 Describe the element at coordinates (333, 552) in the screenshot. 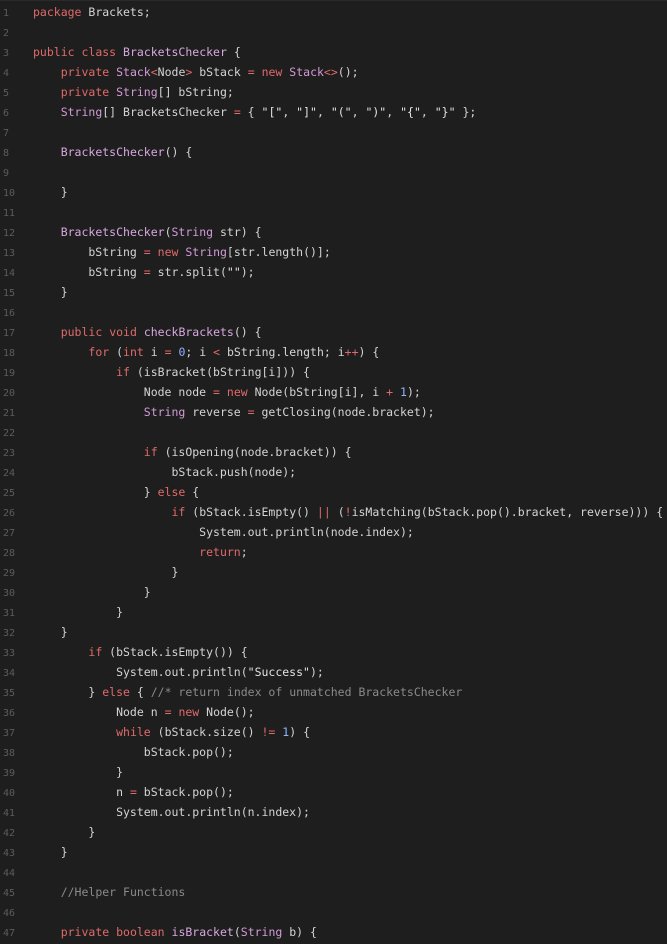

I see `code-line: 28 return;` at that location.